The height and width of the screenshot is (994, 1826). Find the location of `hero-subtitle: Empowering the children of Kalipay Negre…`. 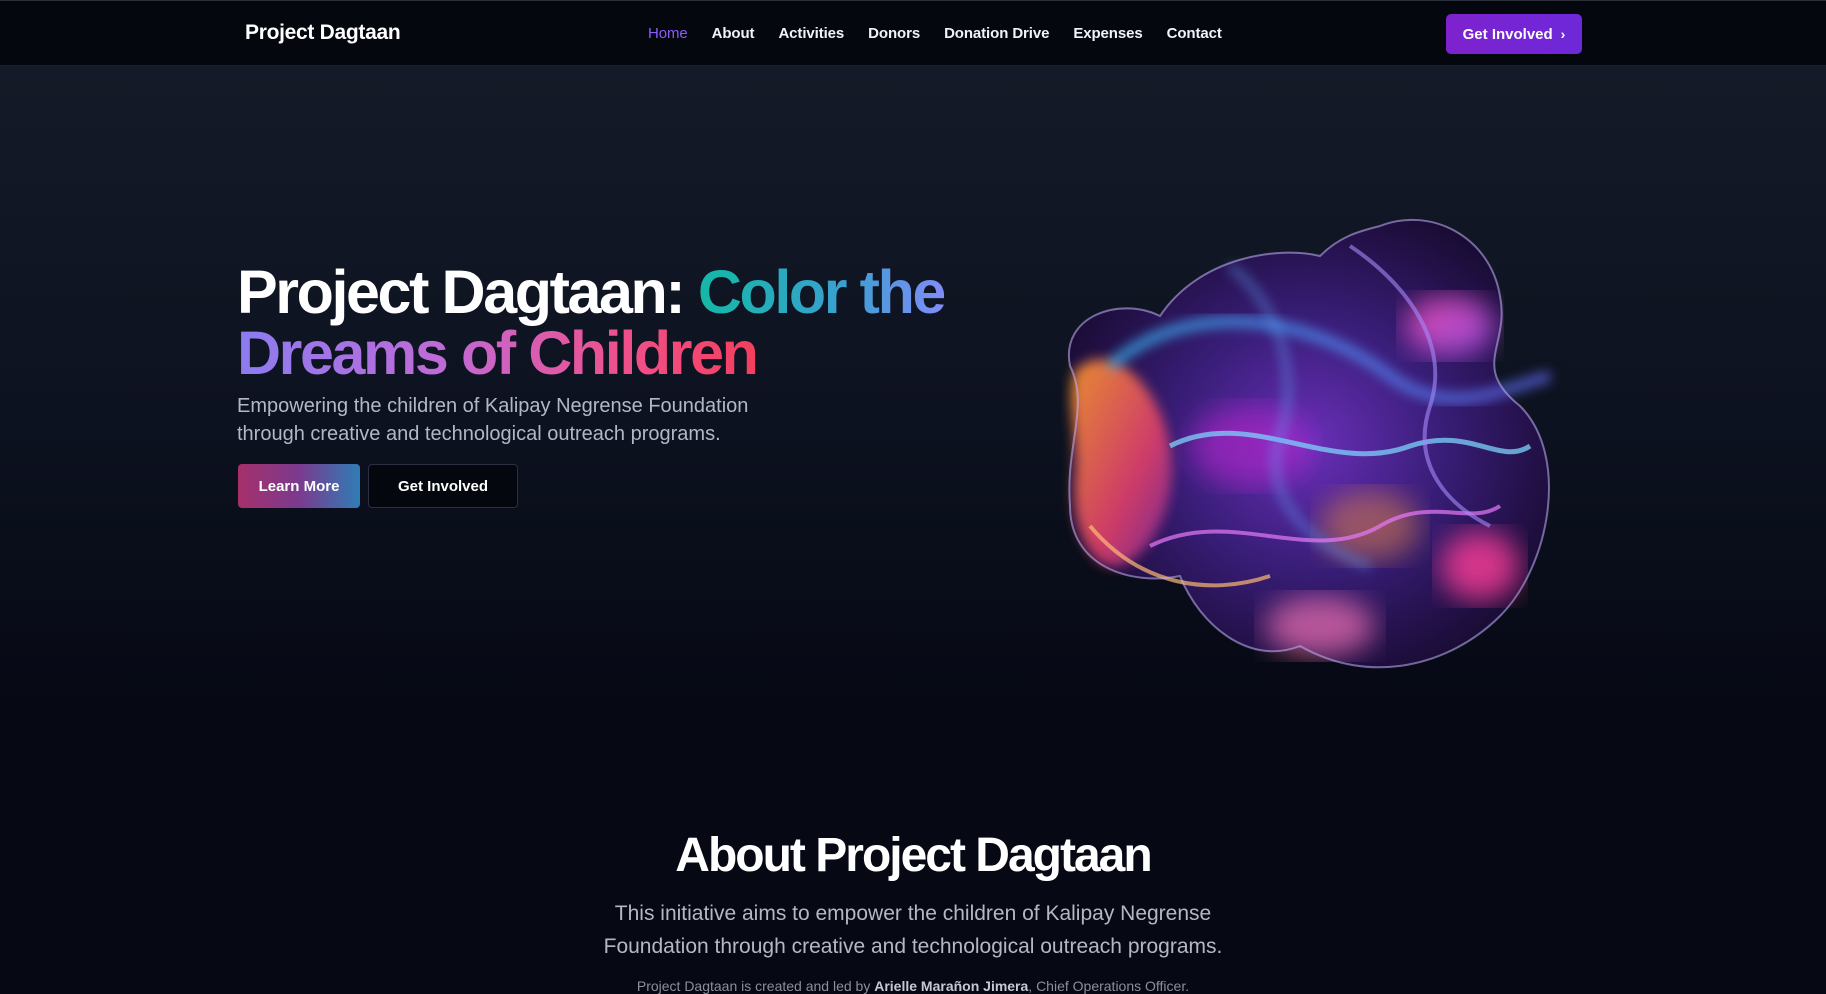

hero-subtitle: Empowering the children of Kalipay Negre… is located at coordinates (537, 420).